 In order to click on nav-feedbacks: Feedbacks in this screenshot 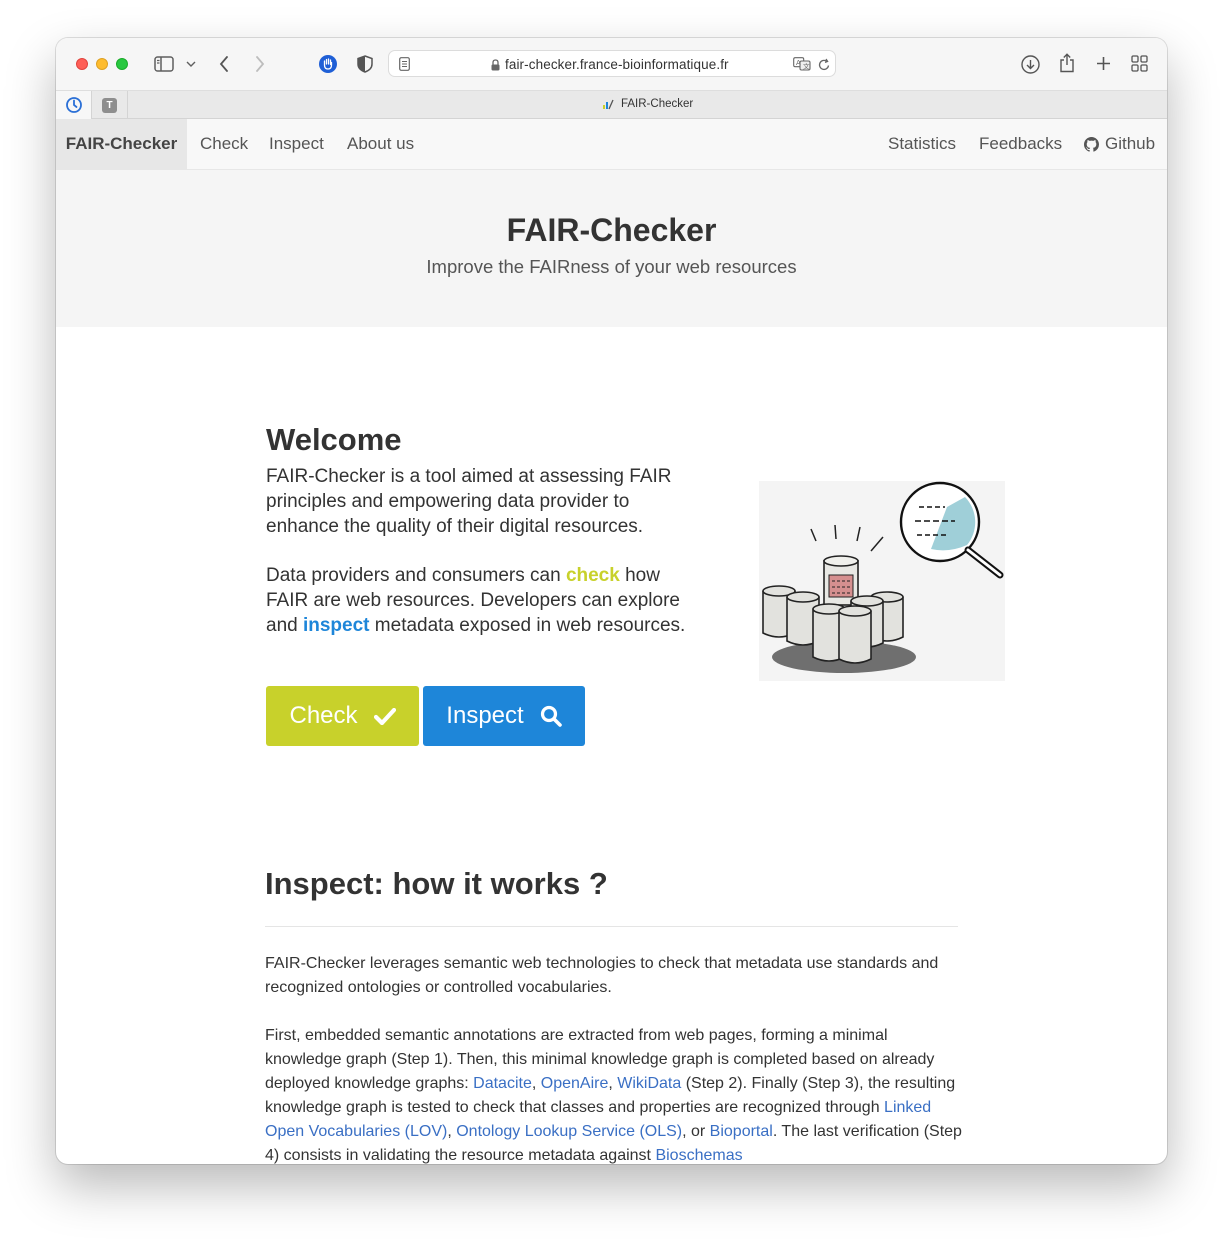, I will do `click(1020, 144)`.